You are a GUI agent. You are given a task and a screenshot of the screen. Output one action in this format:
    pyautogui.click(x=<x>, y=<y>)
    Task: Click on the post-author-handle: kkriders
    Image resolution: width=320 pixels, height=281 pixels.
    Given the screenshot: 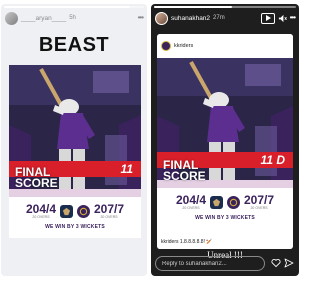 What is the action you would take?
    pyautogui.click(x=183, y=46)
    